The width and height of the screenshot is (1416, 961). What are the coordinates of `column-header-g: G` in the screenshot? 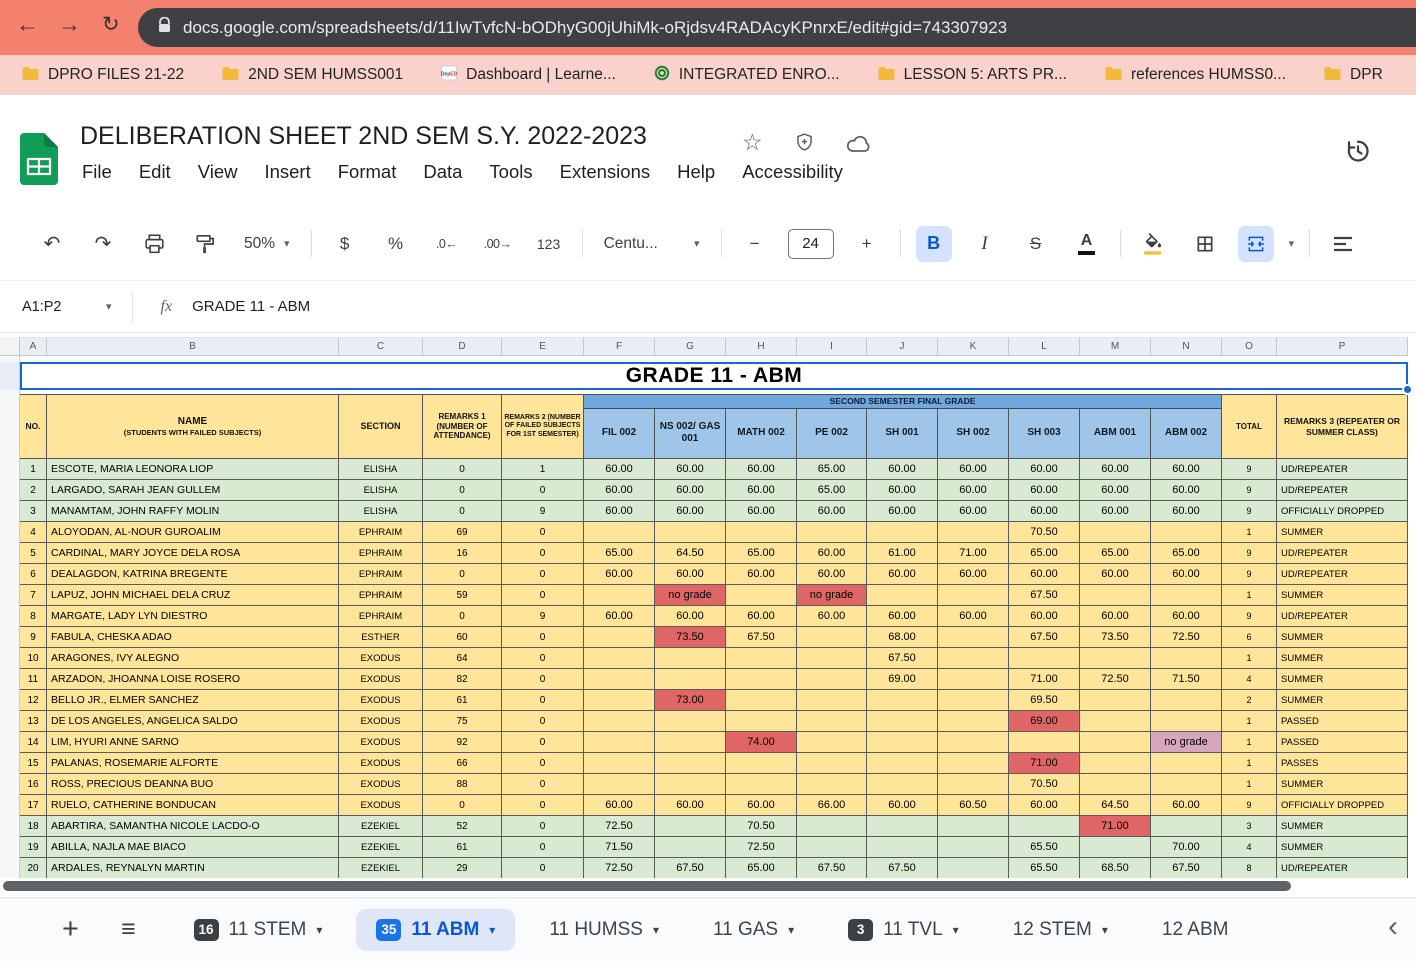 It's located at (690, 346).